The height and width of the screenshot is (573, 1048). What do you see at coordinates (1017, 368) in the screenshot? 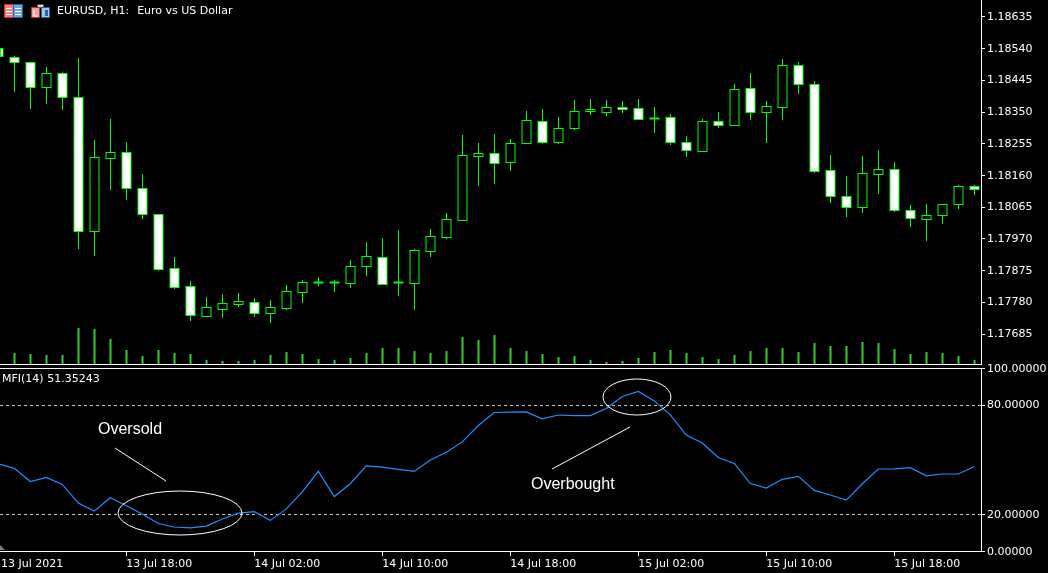
I see `mfi-axis-label: 100.00000` at bounding box center [1017, 368].